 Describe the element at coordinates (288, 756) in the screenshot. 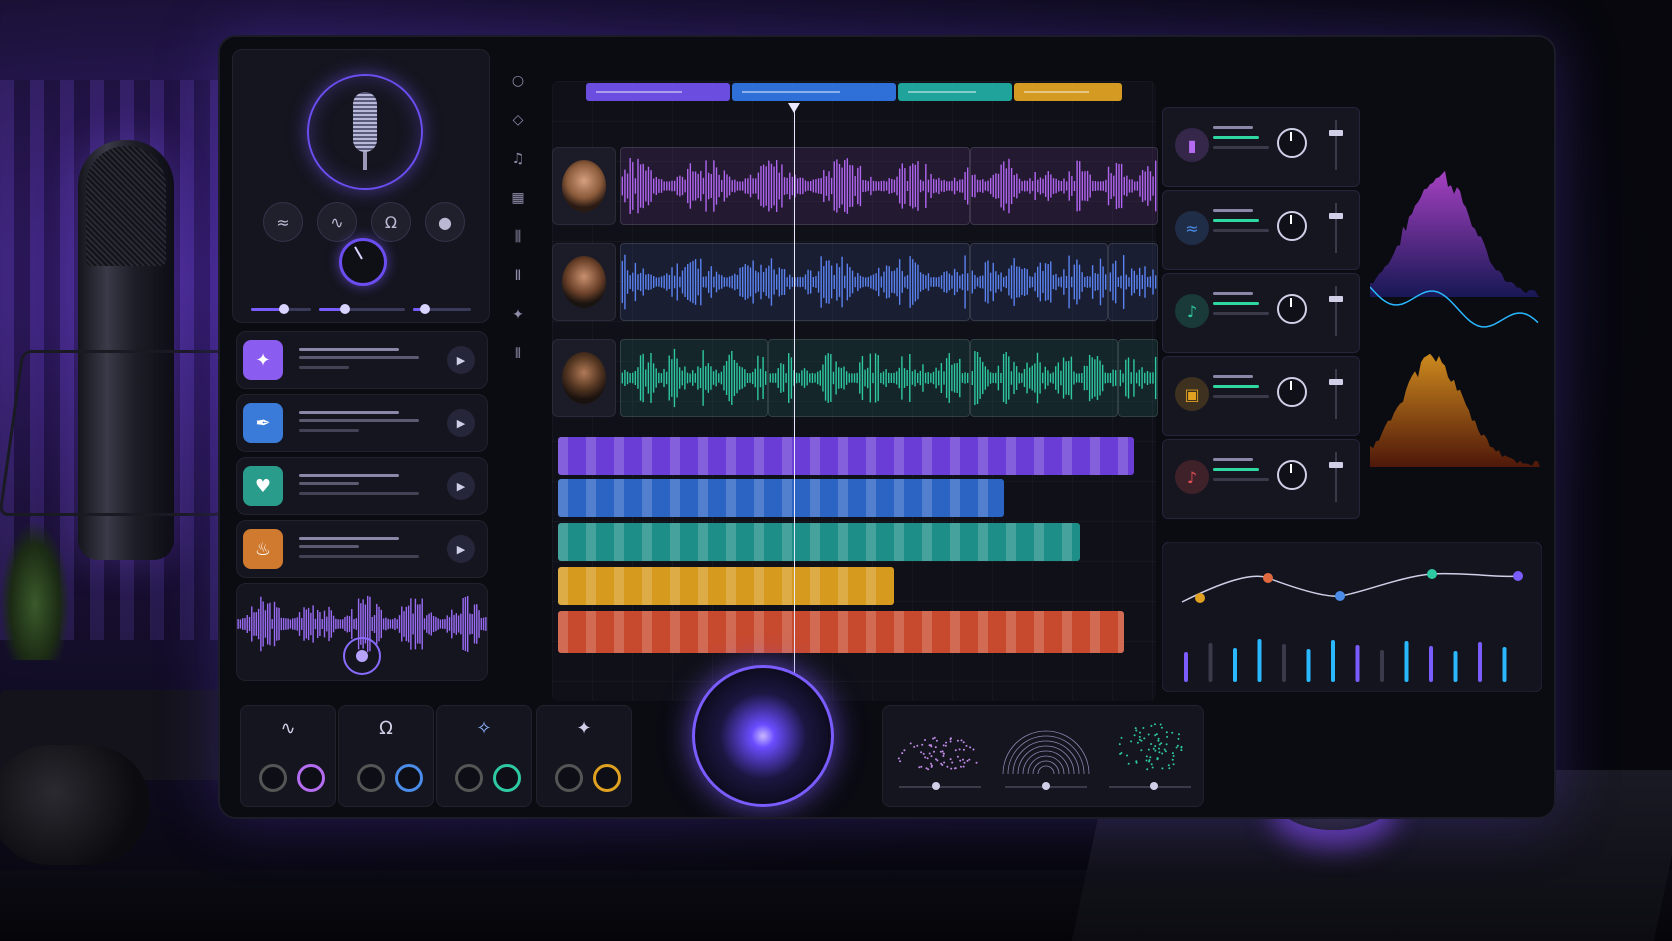

I see `fx-card: ∿` at that location.